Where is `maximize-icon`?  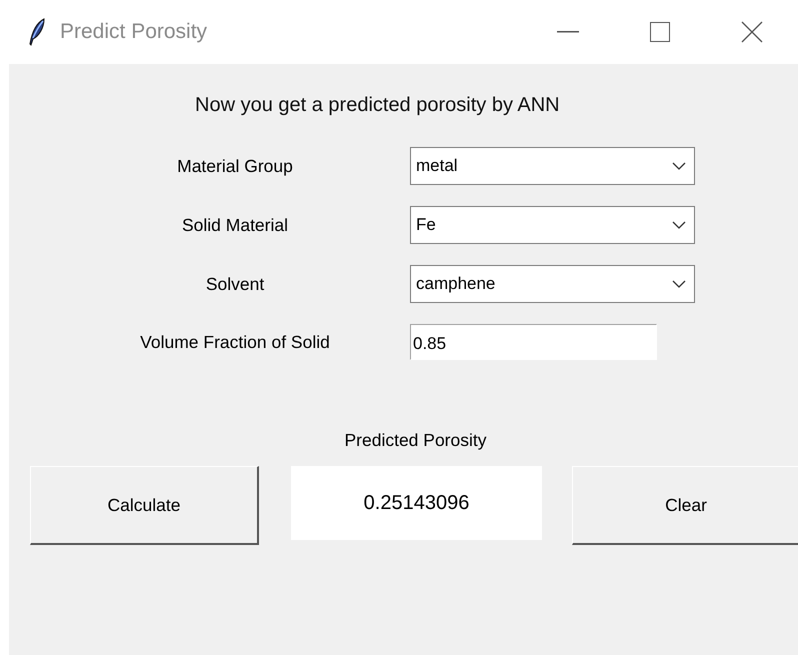 maximize-icon is located at coordinates (660, 32).